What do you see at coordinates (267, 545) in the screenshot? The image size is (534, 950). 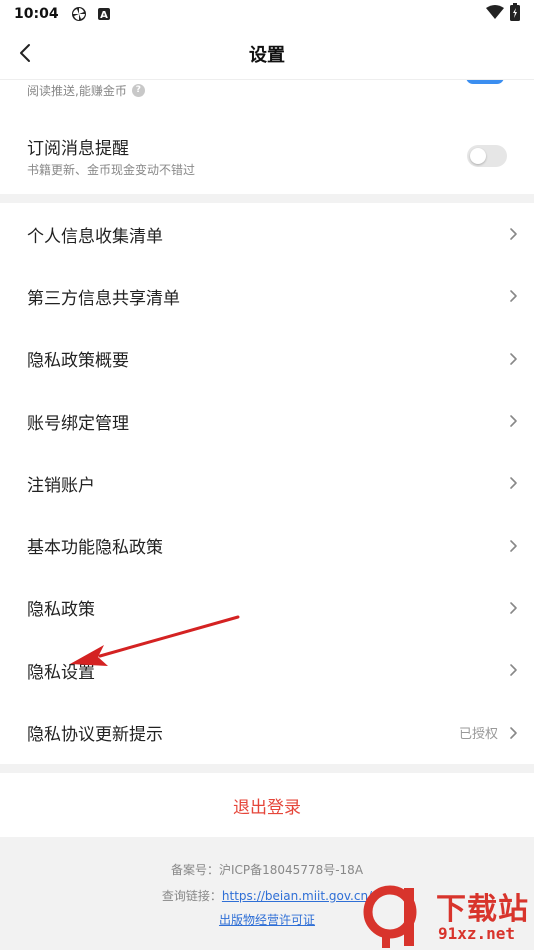 I see `list-item-basic-privacy: 基本功能隐私政策` at bounding box center [267, 545].